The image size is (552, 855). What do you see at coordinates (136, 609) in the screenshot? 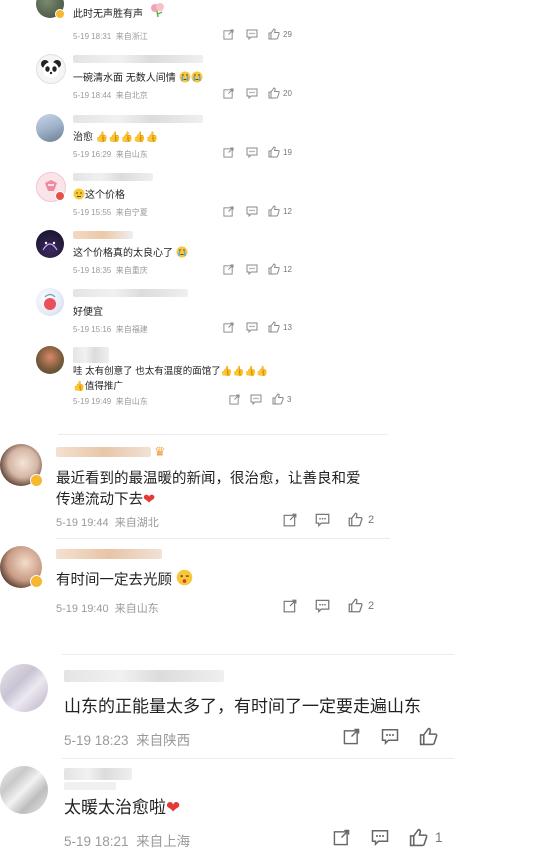
I see `comment-location: 来自山东` at bounding box center [136, 609].